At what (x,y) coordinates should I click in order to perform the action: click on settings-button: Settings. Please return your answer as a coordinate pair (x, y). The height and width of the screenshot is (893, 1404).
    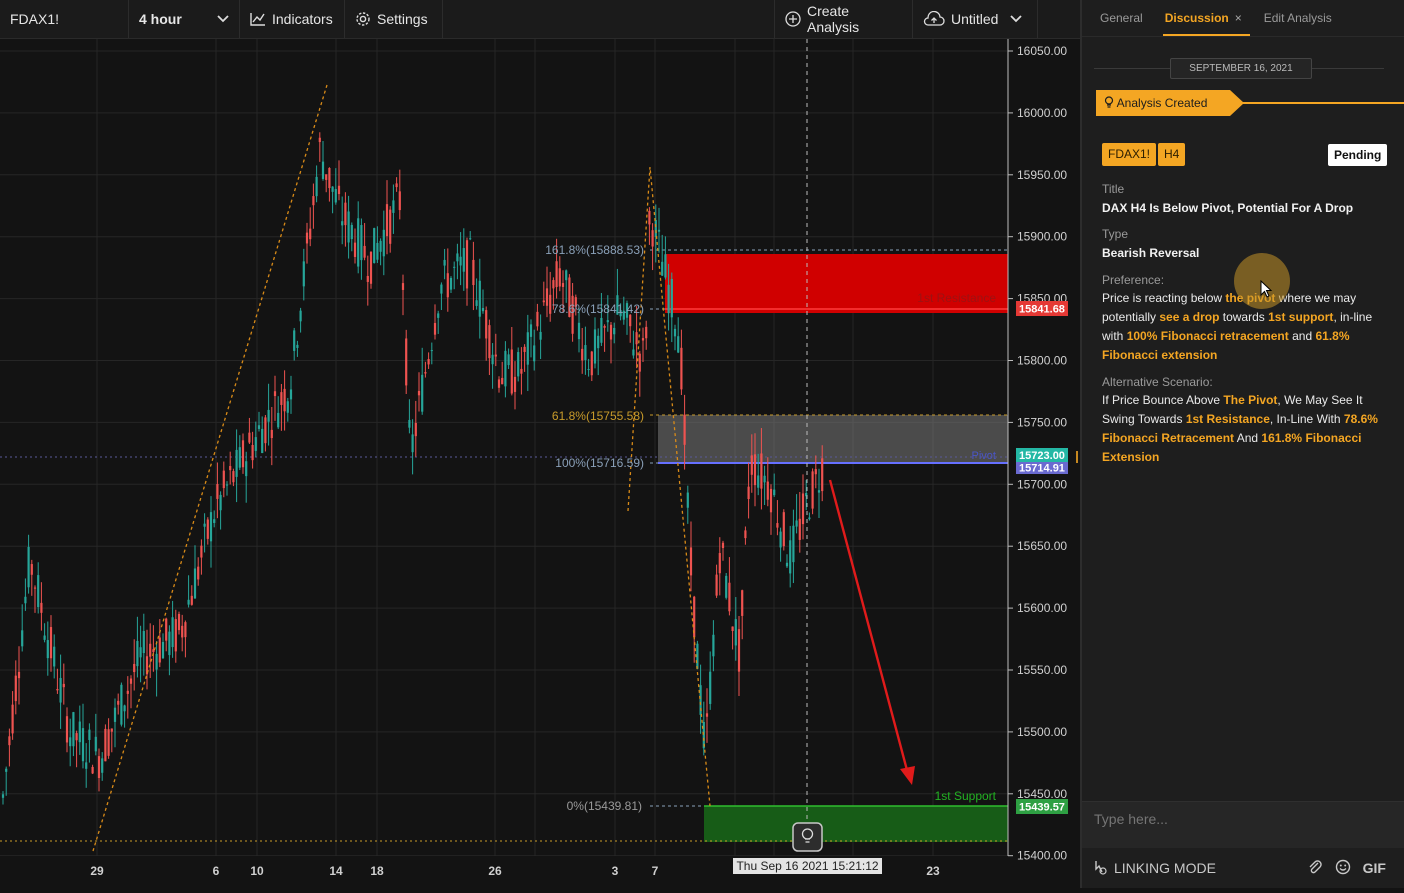
    Looking at the image, I should click on (394, 19).